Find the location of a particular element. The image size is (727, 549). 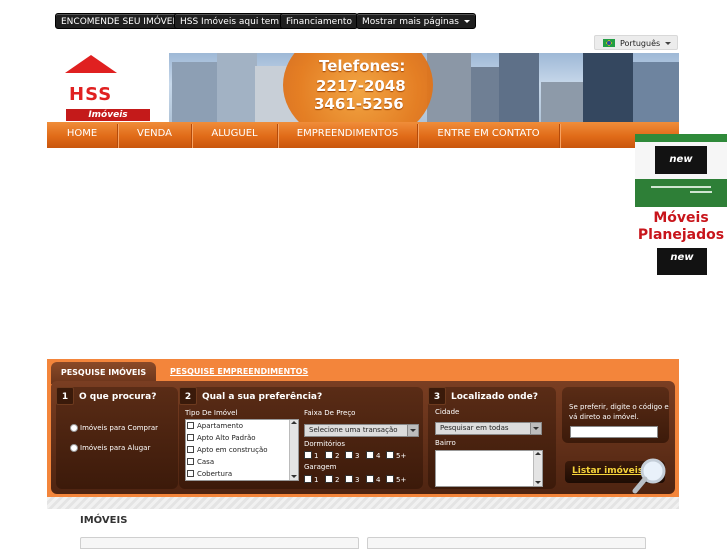

ad-banner-furniture: Móveis Planejados new is located at coordinates (681, 243).